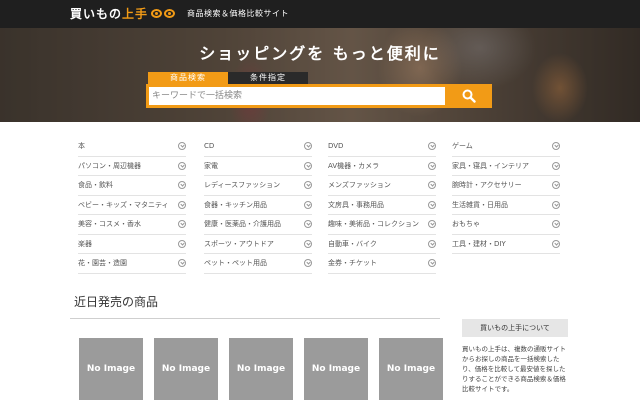 The height and width of the screenshot is (400, 640). Describe the element at coordinates (211, 165) in the screenshot. I see `category-label: 家電` at that location.